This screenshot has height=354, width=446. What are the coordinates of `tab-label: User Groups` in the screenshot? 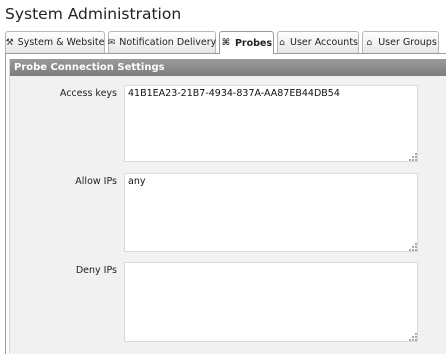 It's located at (407, 42).